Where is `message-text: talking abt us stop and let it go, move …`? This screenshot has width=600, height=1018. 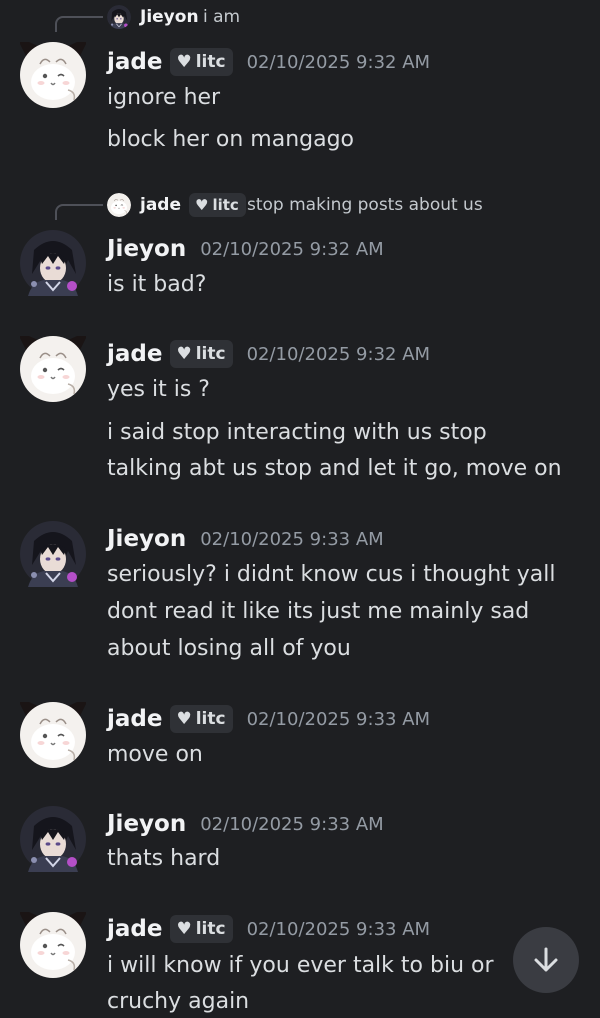
message-text: talking abt us stop and let it go, move … is located at coordinates (334, 468).